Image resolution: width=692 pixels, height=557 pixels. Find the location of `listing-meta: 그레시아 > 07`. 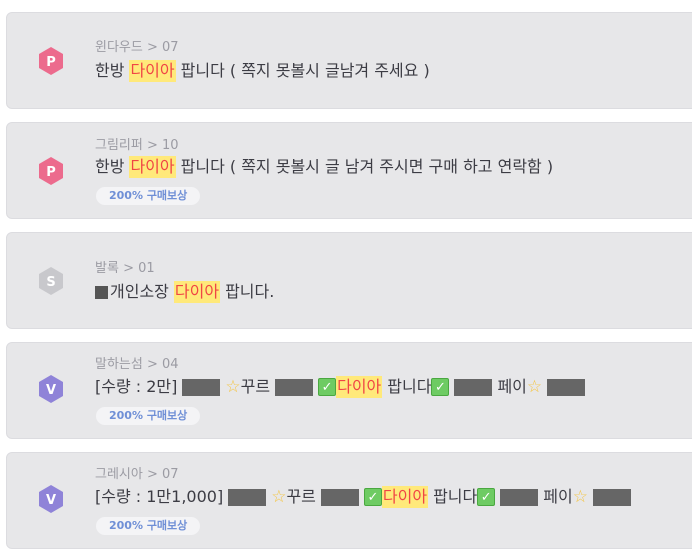

listing-meta: 그레시아 > 07 is located at coordinates (137, 475).